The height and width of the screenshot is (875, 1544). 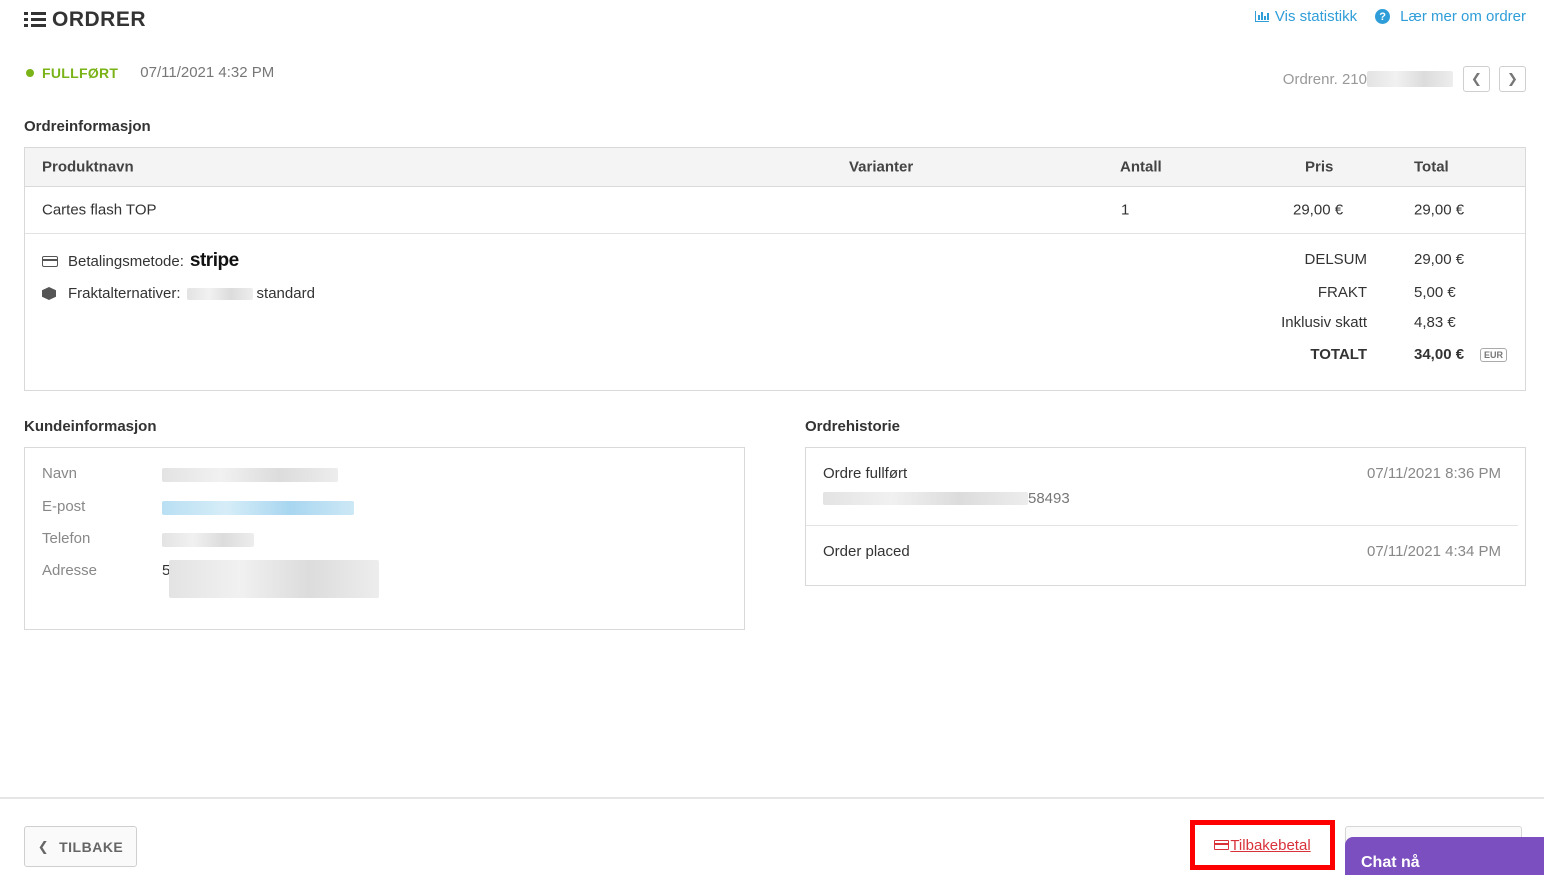 What do you see at coordinates (80, 72) in the screenshot?
I see `status-badge: FULLFØRT` at bounding box center [80, 72].